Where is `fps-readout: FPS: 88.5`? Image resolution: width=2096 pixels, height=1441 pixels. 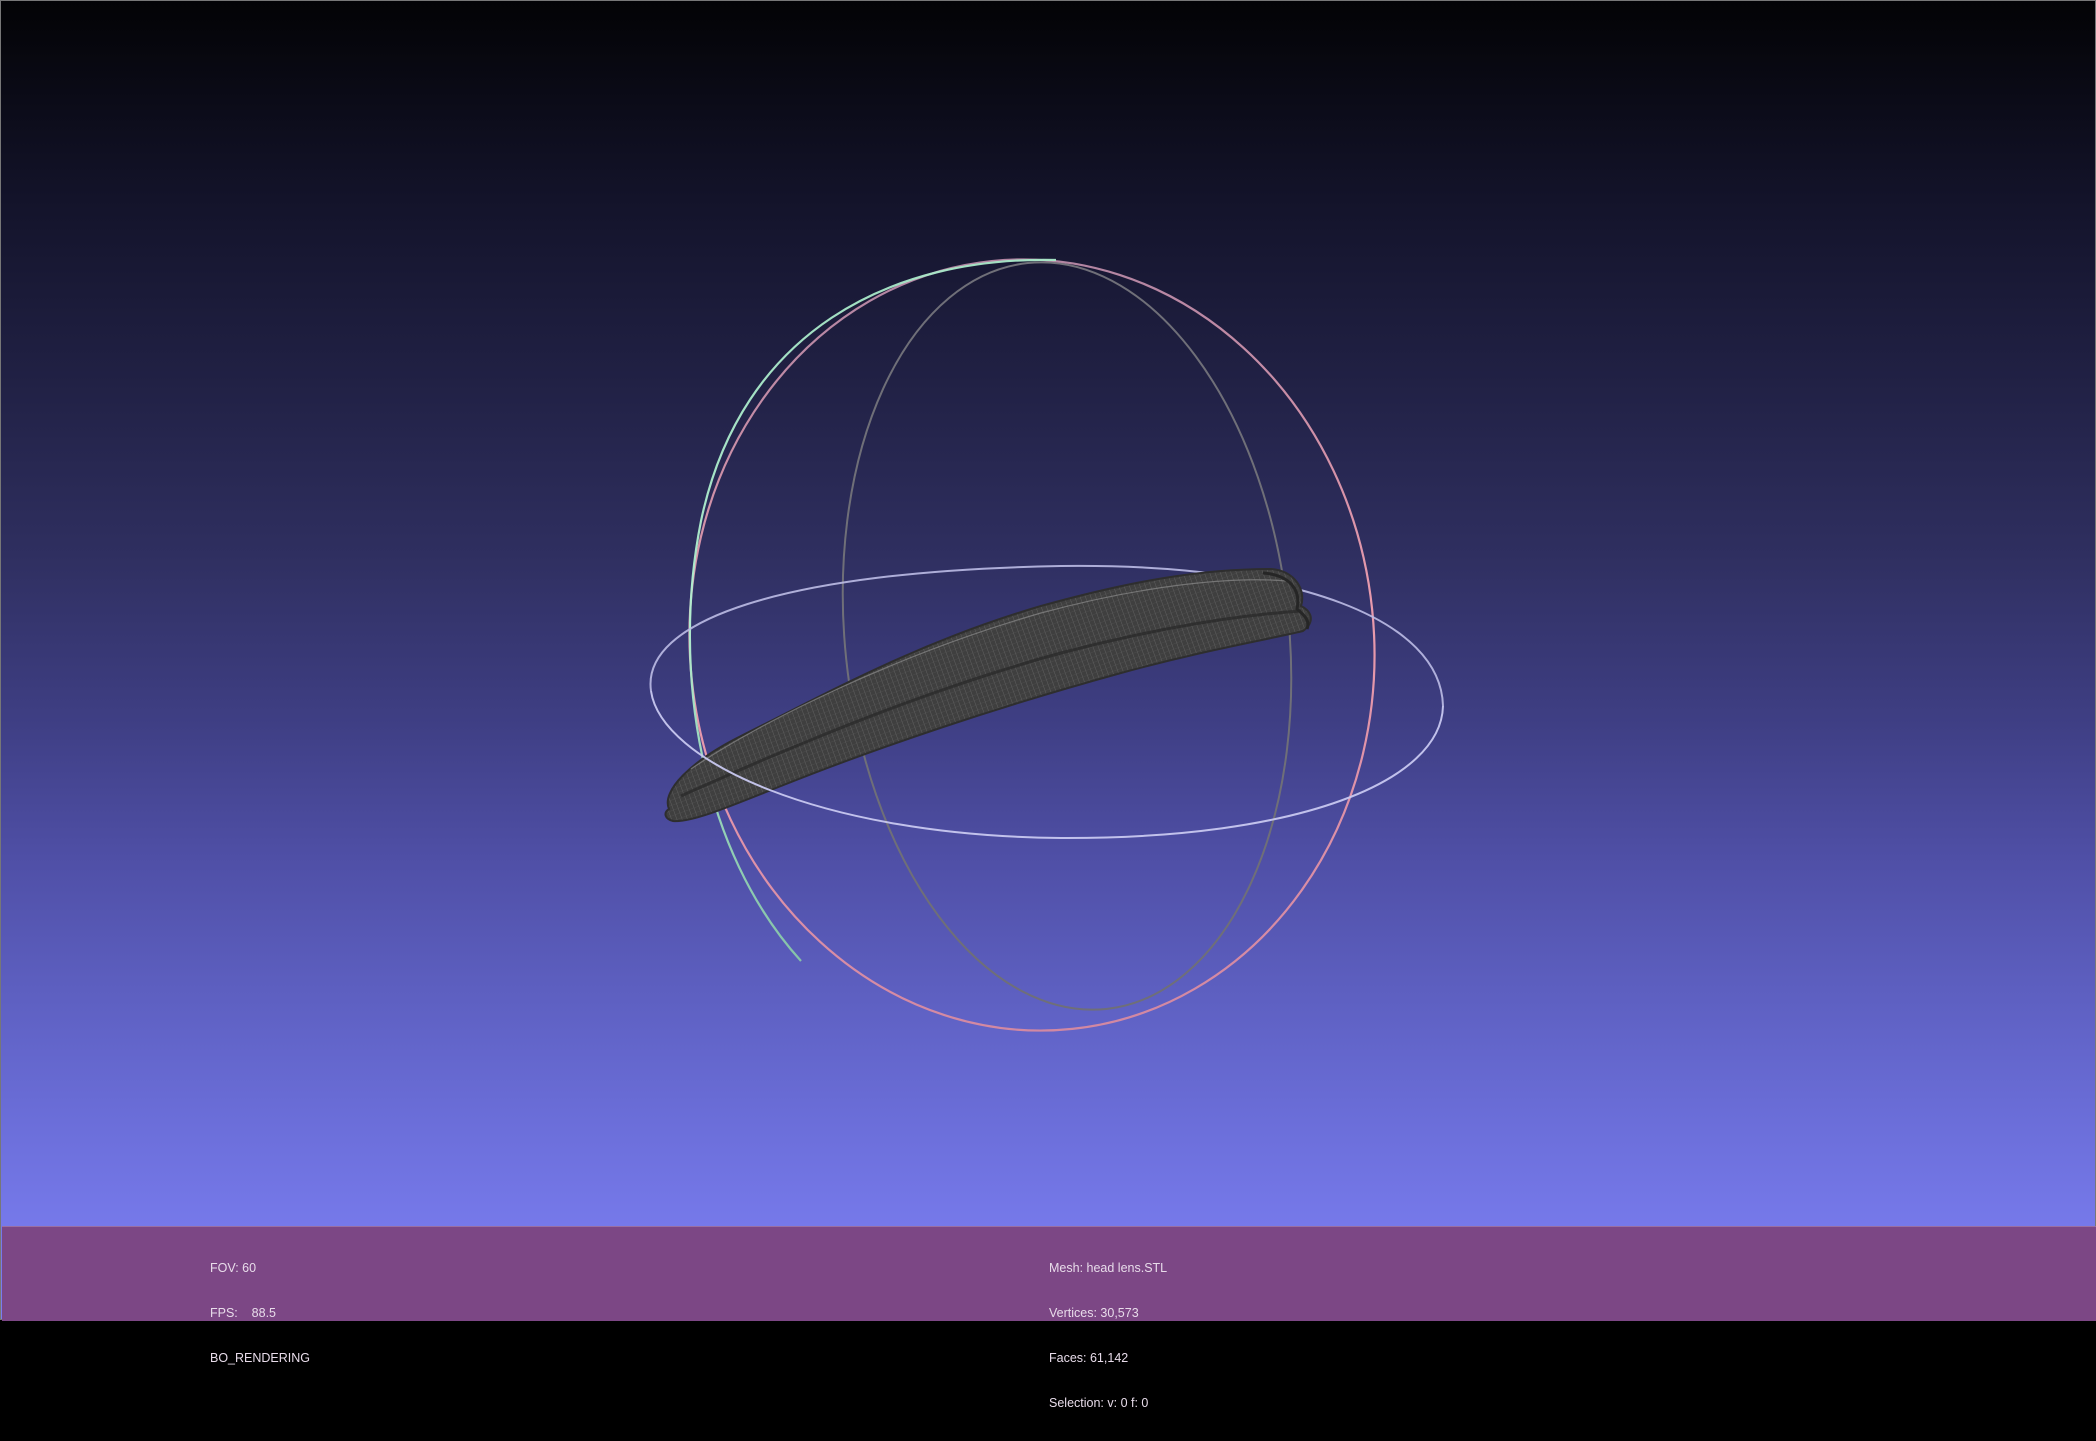
fps-readout: FPS: 88.5 is located at coordinates (243, 1313).